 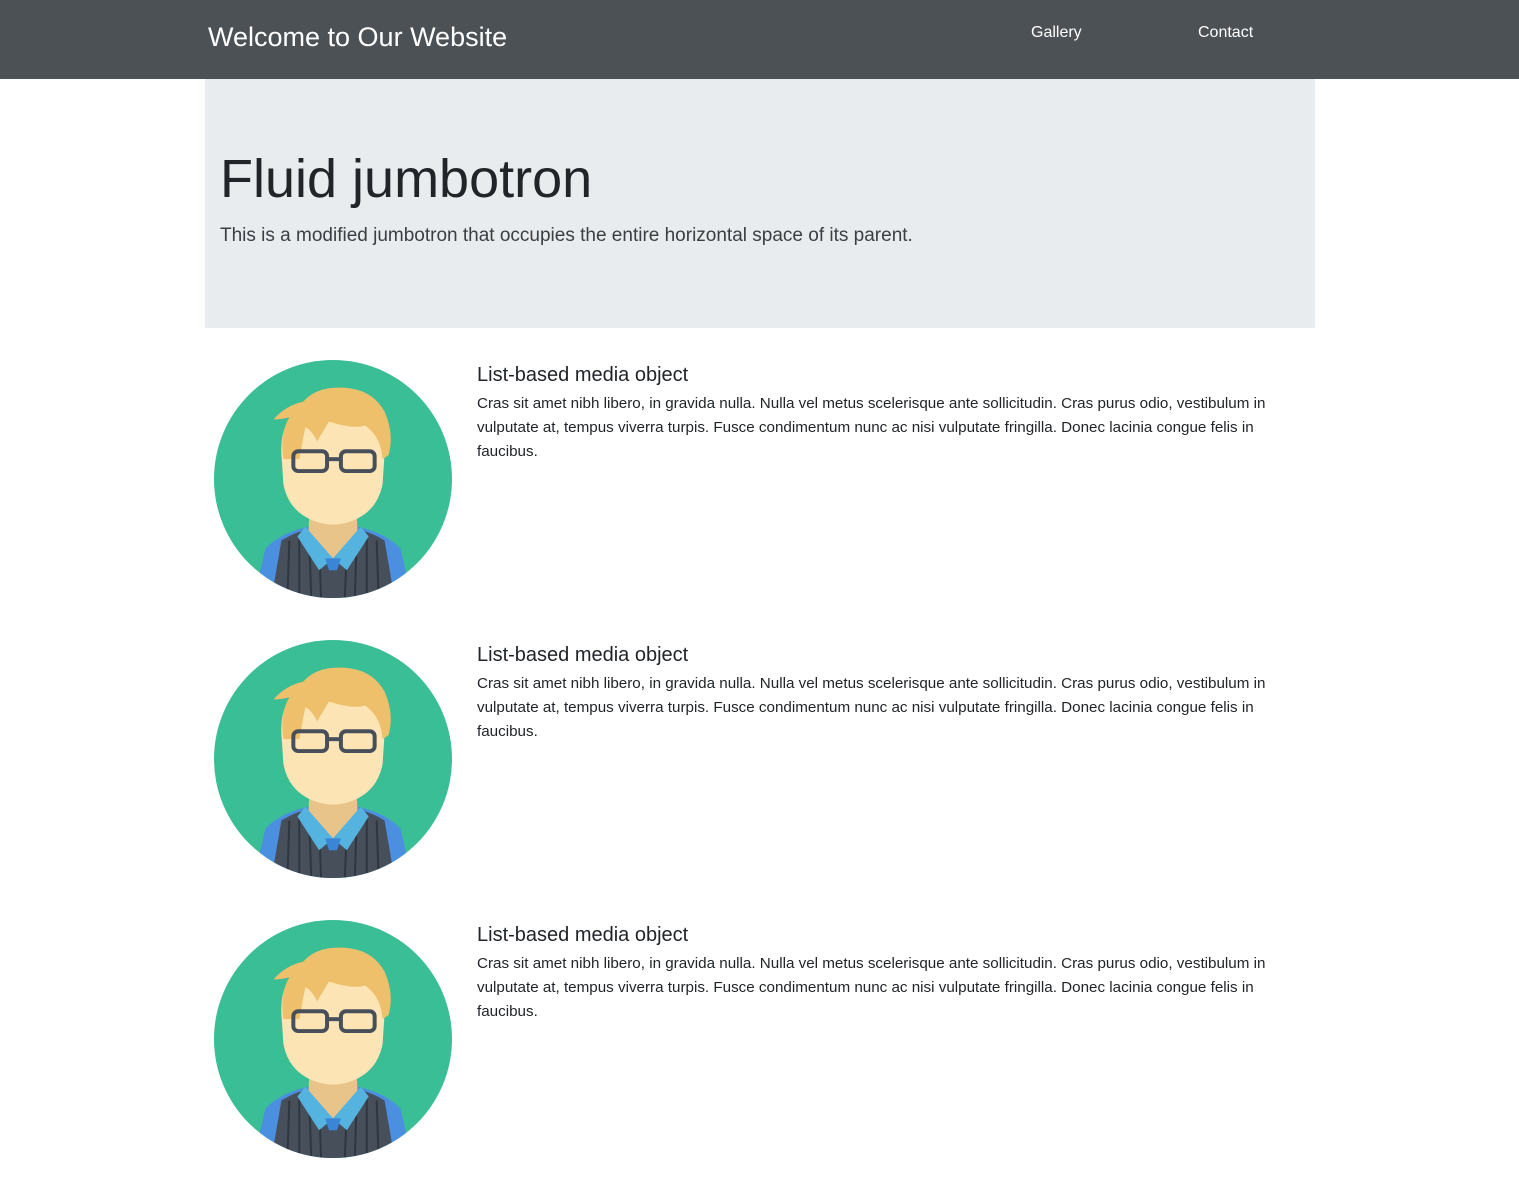 What do you see at coordinates (357, 37) in the screenshot?
I see `navbar-brand: Welcome to Our Website` at bounding box center [357, 37].